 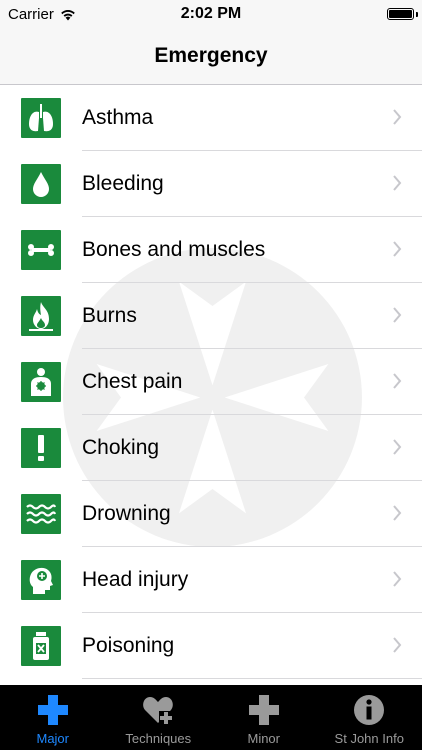 I want to click on tab-techniques: Techniques, so click(x=159, y=717).